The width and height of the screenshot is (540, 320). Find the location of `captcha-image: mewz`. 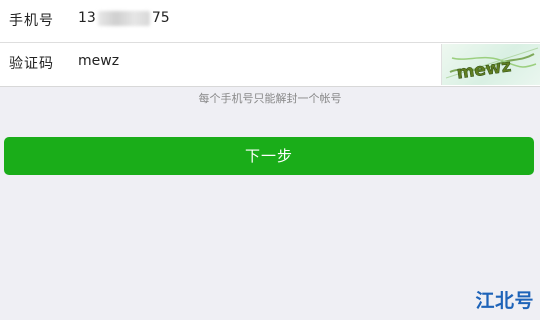

captcha-image: mewz is located at coordinates (490, 64).